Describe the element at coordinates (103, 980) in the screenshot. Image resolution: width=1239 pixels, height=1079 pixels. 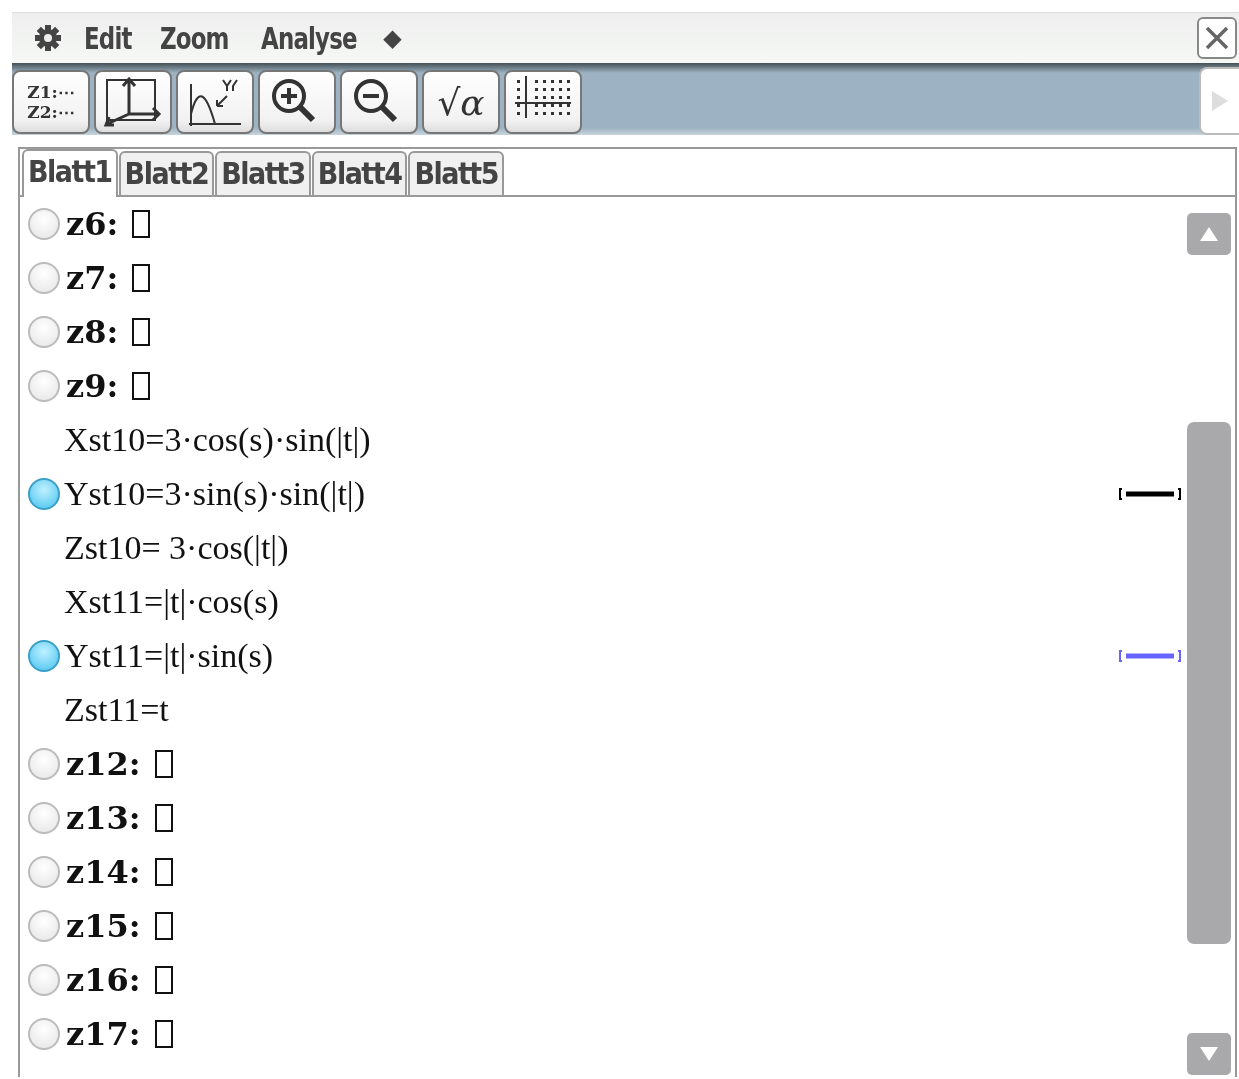
I see `entry-label: z16:` at that location.